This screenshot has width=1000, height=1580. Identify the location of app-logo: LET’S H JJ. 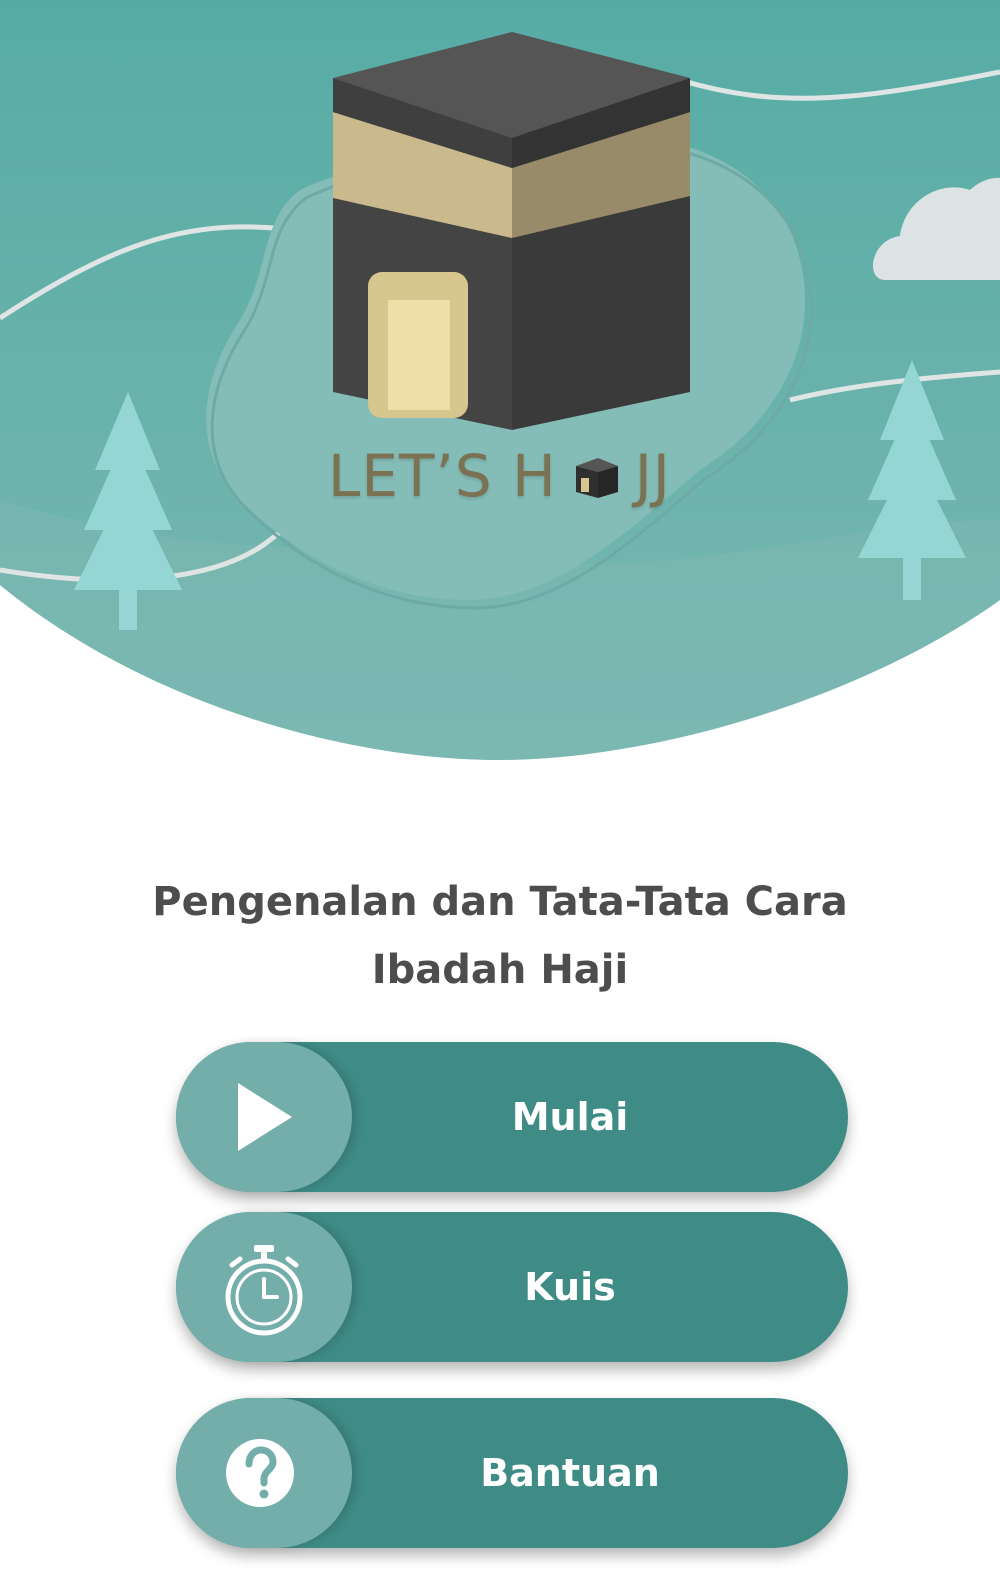
(518, 482).